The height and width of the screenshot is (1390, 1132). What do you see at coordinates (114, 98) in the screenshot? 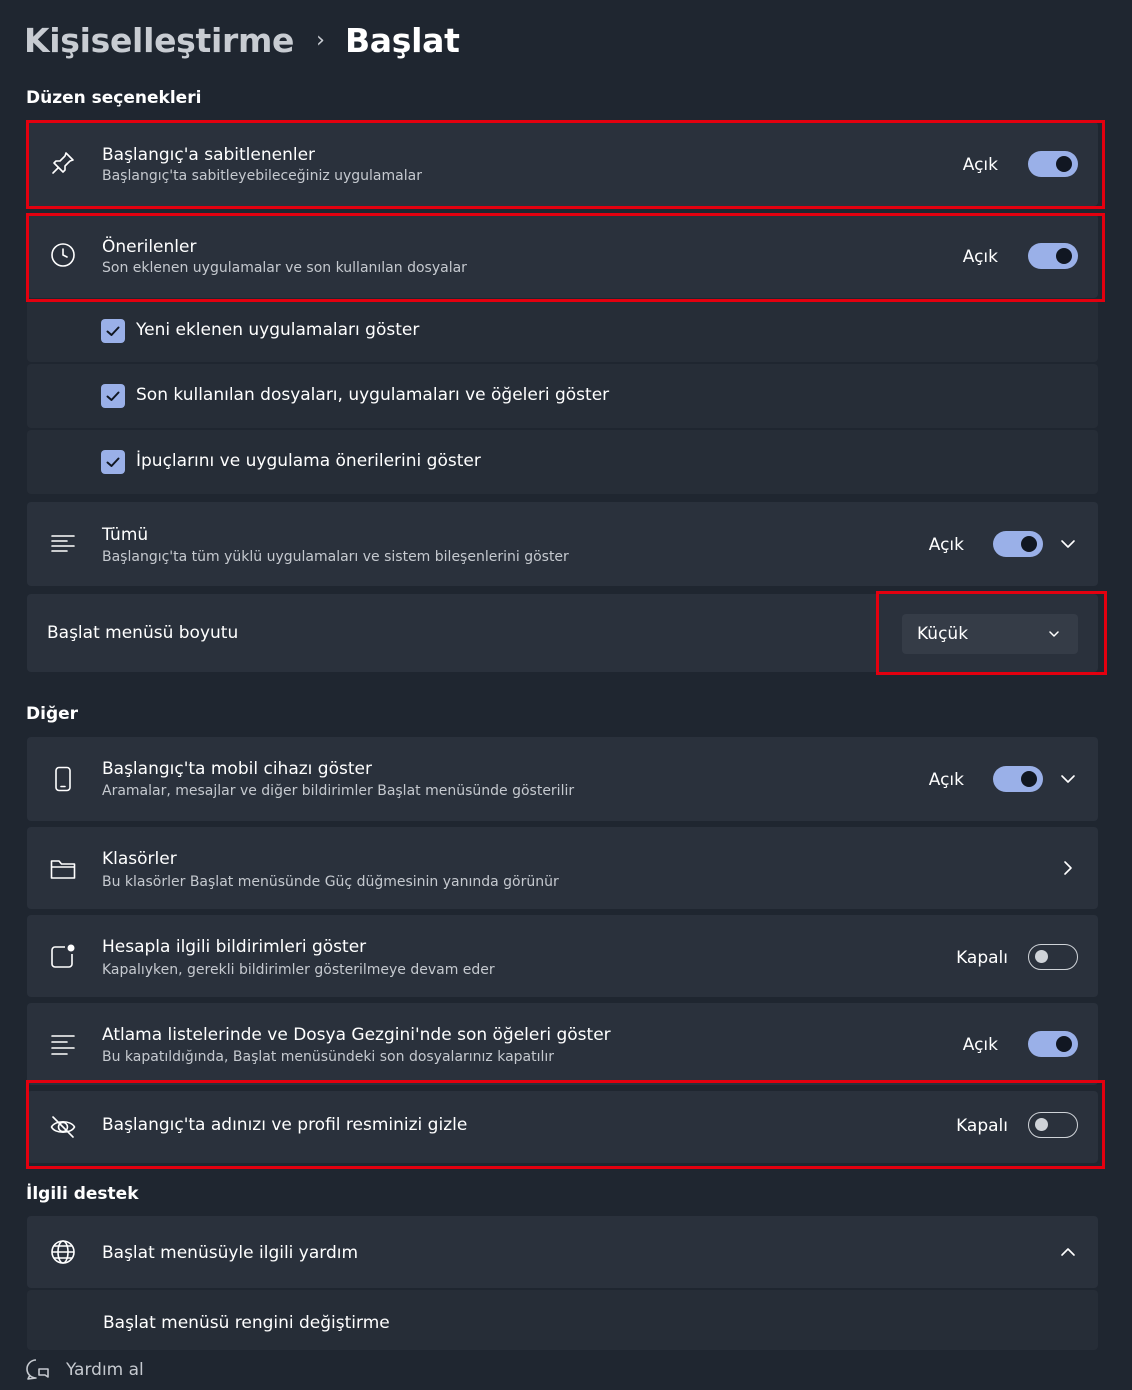
I see `section-title-layout: Düzen seçenekleri` at bounding box center [114, 98].